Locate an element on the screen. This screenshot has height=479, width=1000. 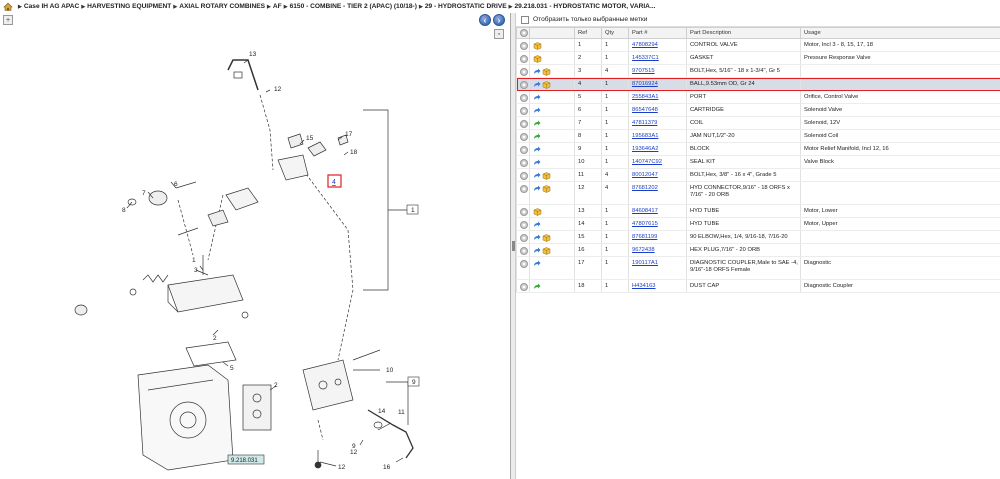
callout-label: 6 is located at coordinates (176, 184).